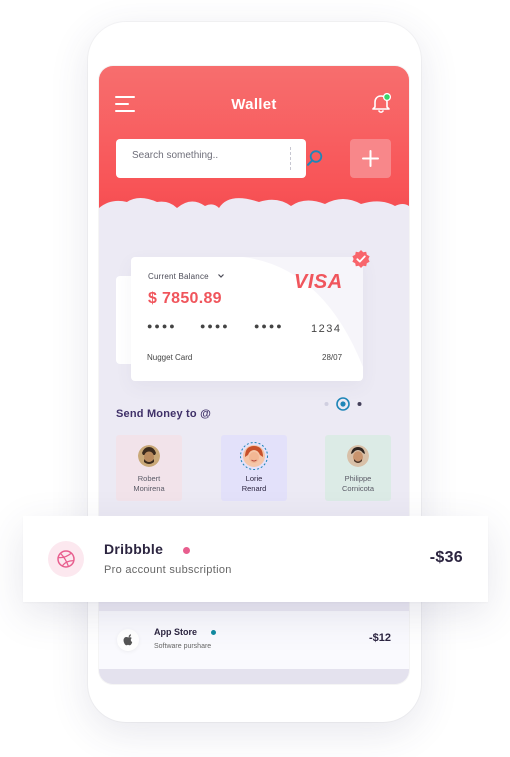 The width and height of the screenshot is (510, 757). What do you see at coordinates (254, 478) in the screenshot?
I see `contact-first-name: Lorie` at bounding box center [254, 478].